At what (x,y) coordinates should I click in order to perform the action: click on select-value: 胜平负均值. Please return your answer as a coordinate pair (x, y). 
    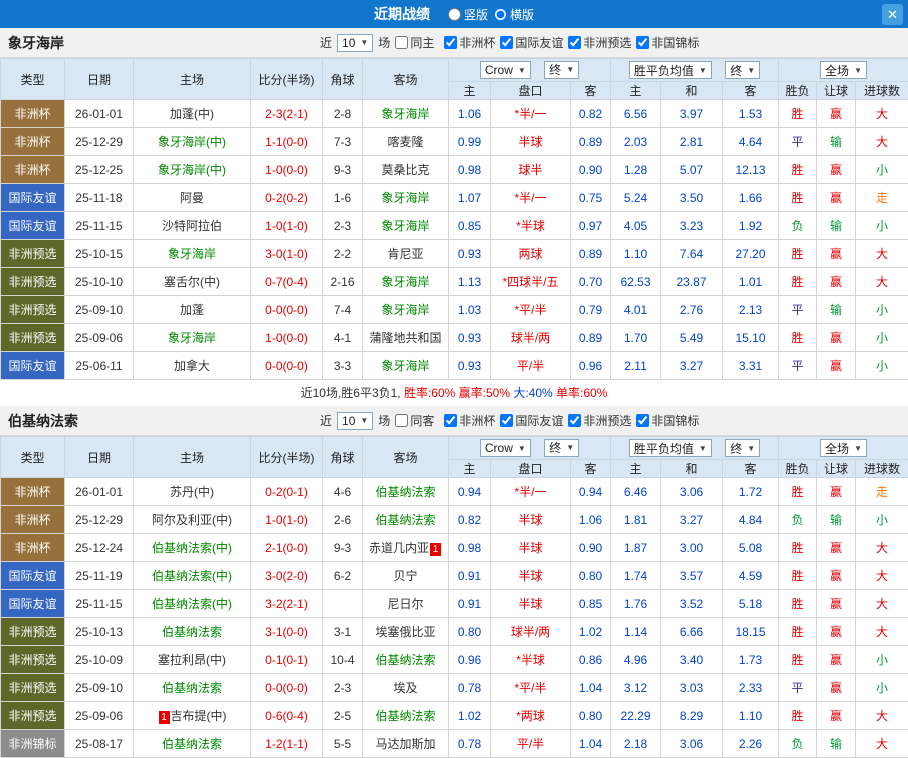
    Looking at the image, I should click on (664, 448).